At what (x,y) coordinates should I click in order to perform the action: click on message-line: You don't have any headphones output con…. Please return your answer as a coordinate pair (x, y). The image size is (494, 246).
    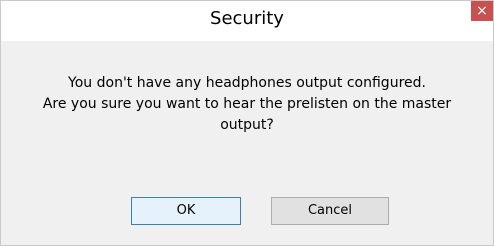
    Looking at the image, I should click on (247, 83).